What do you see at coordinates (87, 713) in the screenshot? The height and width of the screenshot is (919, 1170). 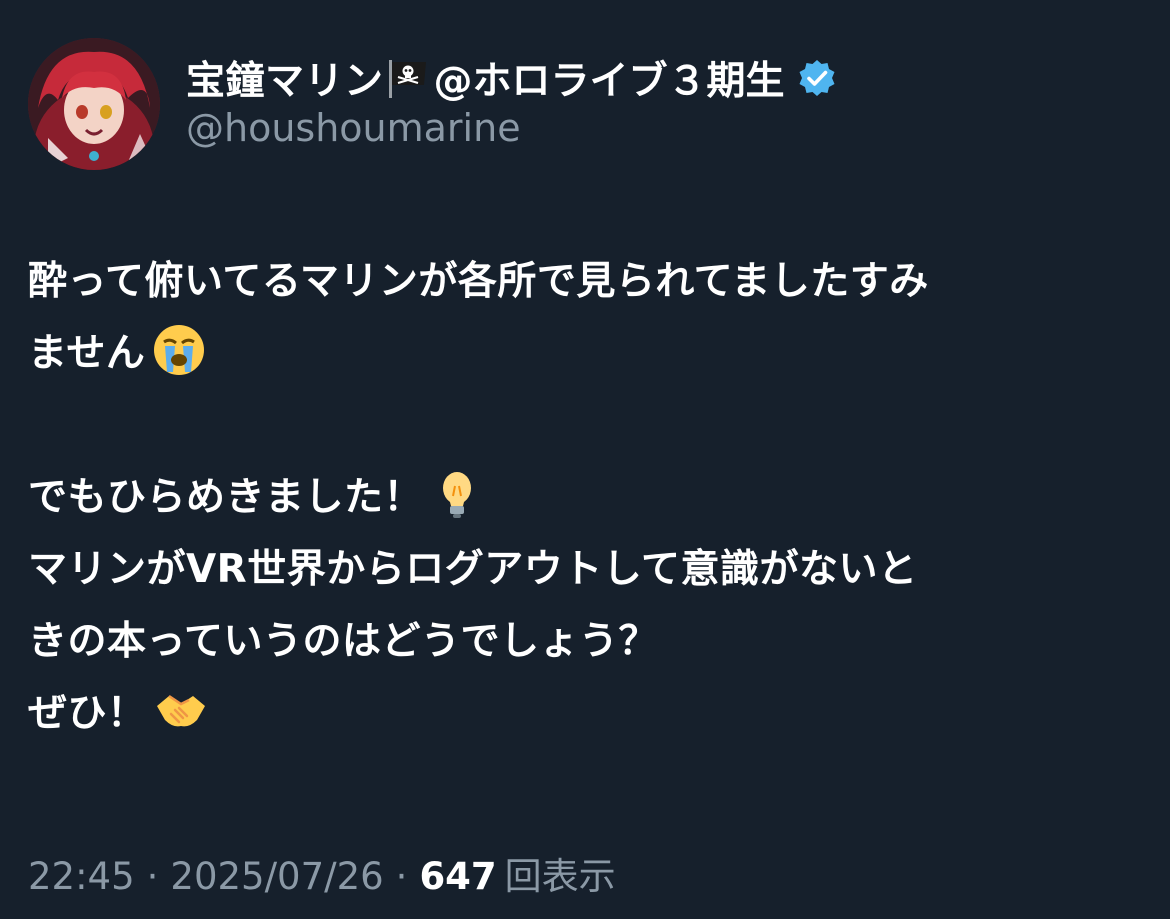 I see `tweet-line-6-text: ぜひ！` at bounding box center [87, 713].